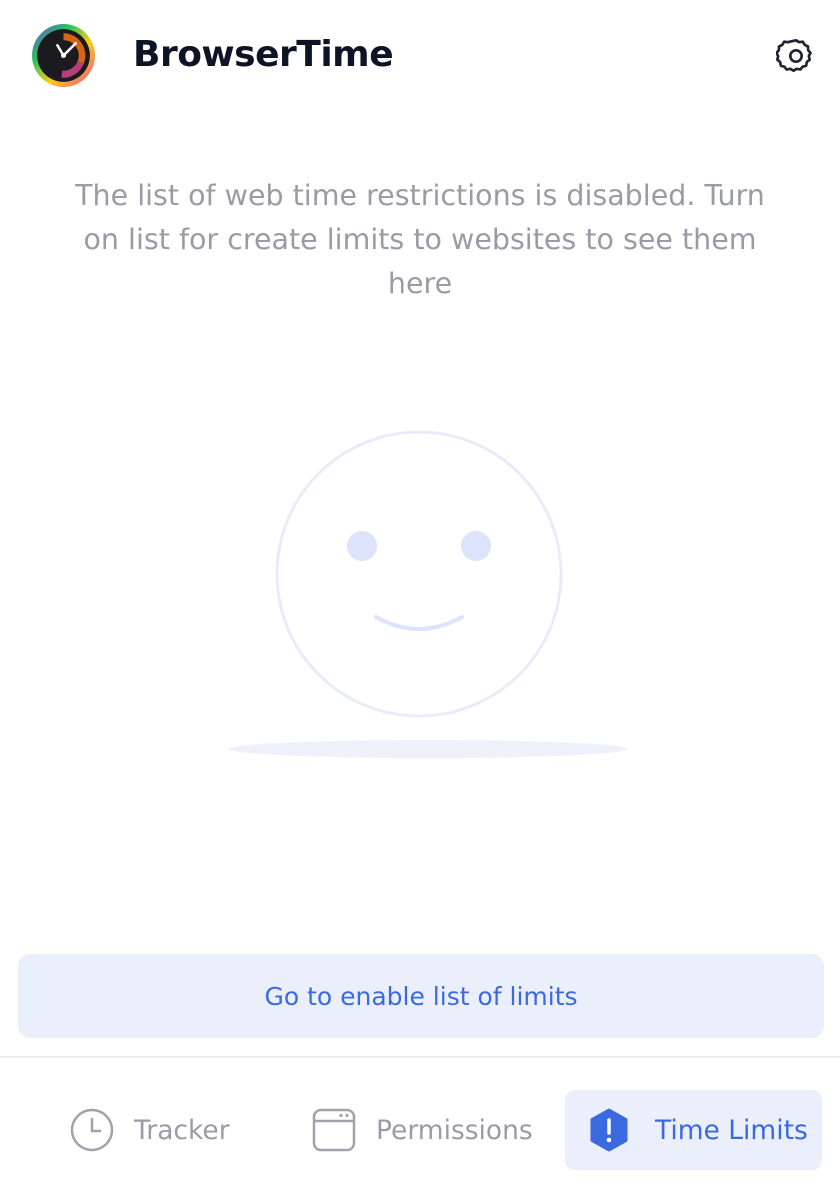 This screenshot has height=1198, width=840. What do you see at coordinates (63, 55) in the screenshot?
I see `clock-logo-icon` at bounding box center [63, 55].